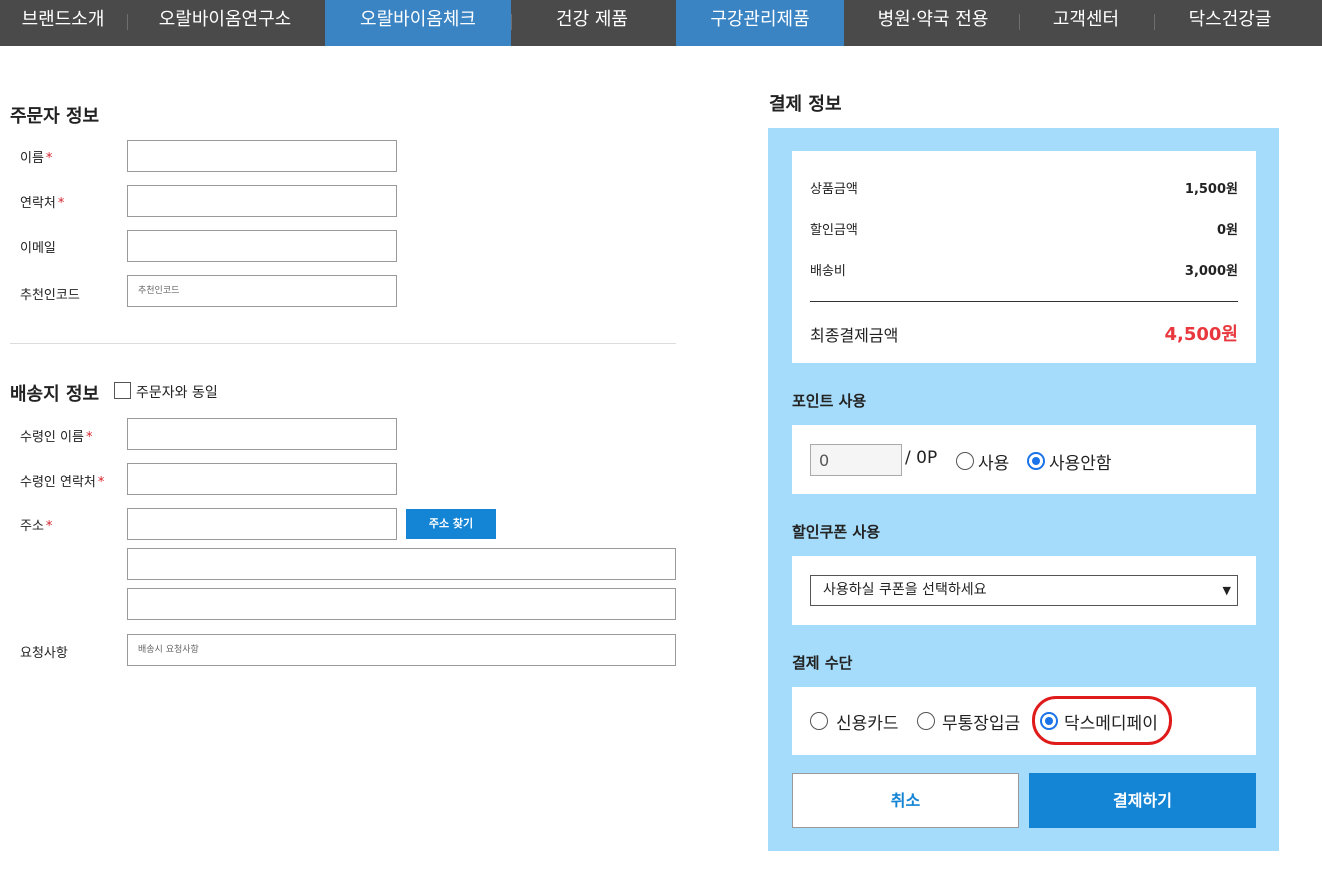 The height and width of the screenshot is (876, 1322). I want to click on shipping-section-title: 배송지 정보, so click(55, 394).